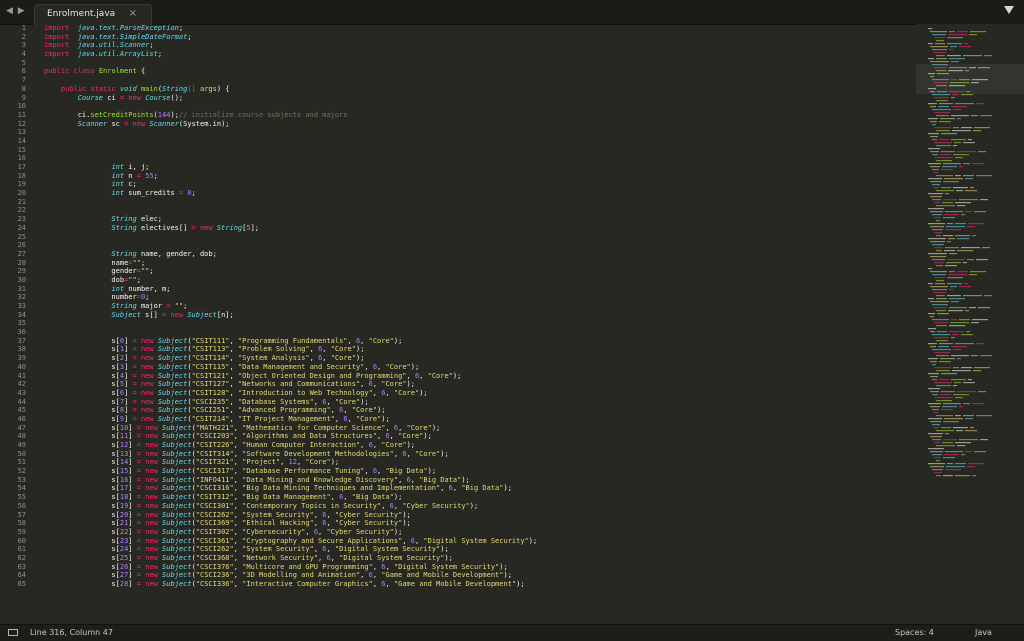 Image resolution: width=1024 pixels, height=641 pixels. Describe the element at coordinates (21, 531) in the screenshot. I see `line-number: 59` at that location.